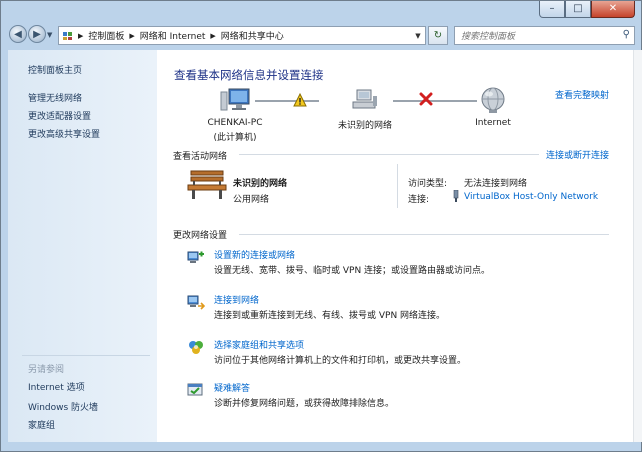  Describe the element at coordinates (196, 257) in the screenshot. I see `new-connection-icon` at that location.